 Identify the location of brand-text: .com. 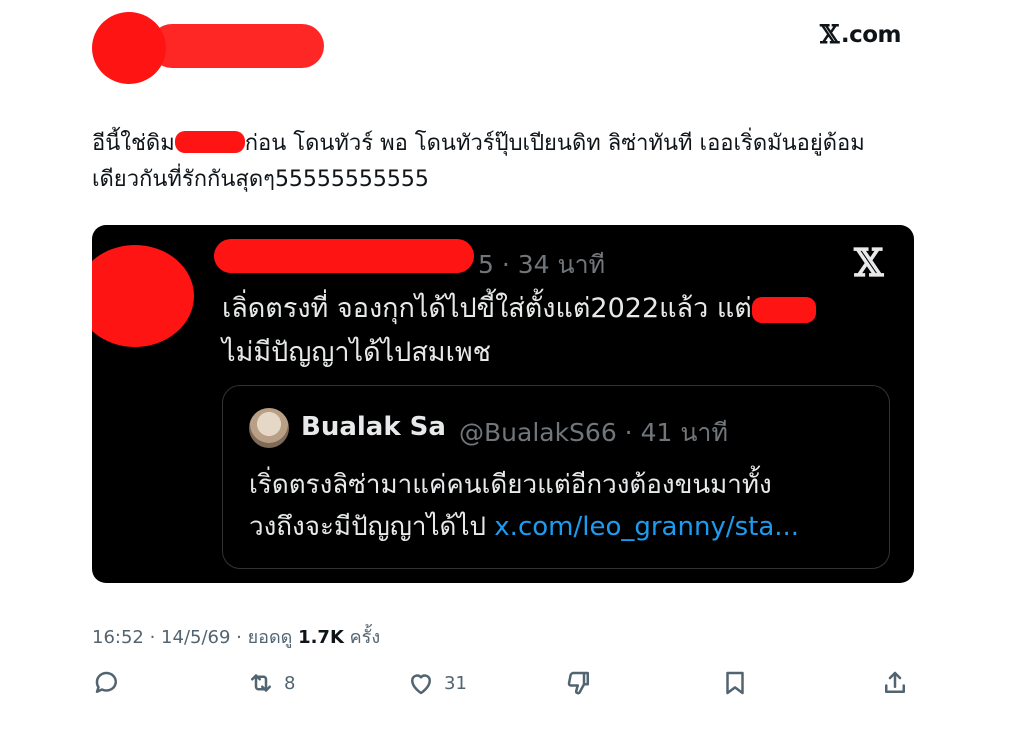
(871, 34).